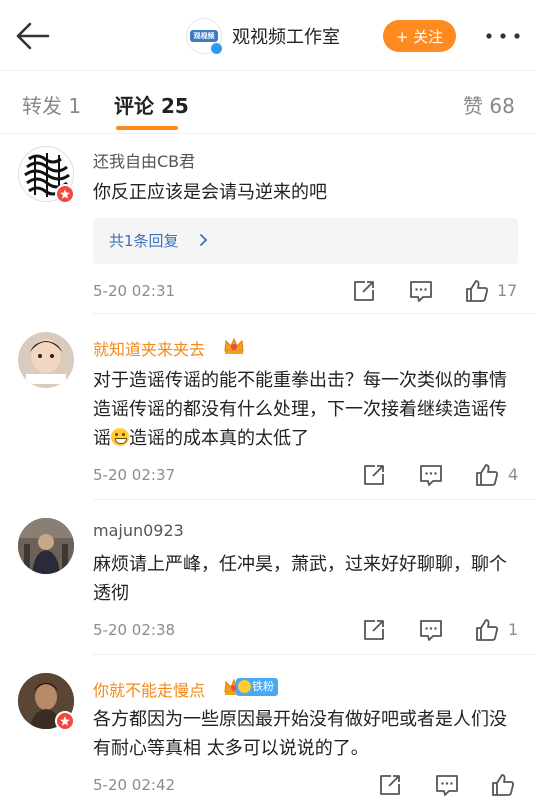  What do you see at coordinates (149, 348) in the screenshot?
I see `comment-username: 就知道夹来夹去` at bounding box center [149, 348].